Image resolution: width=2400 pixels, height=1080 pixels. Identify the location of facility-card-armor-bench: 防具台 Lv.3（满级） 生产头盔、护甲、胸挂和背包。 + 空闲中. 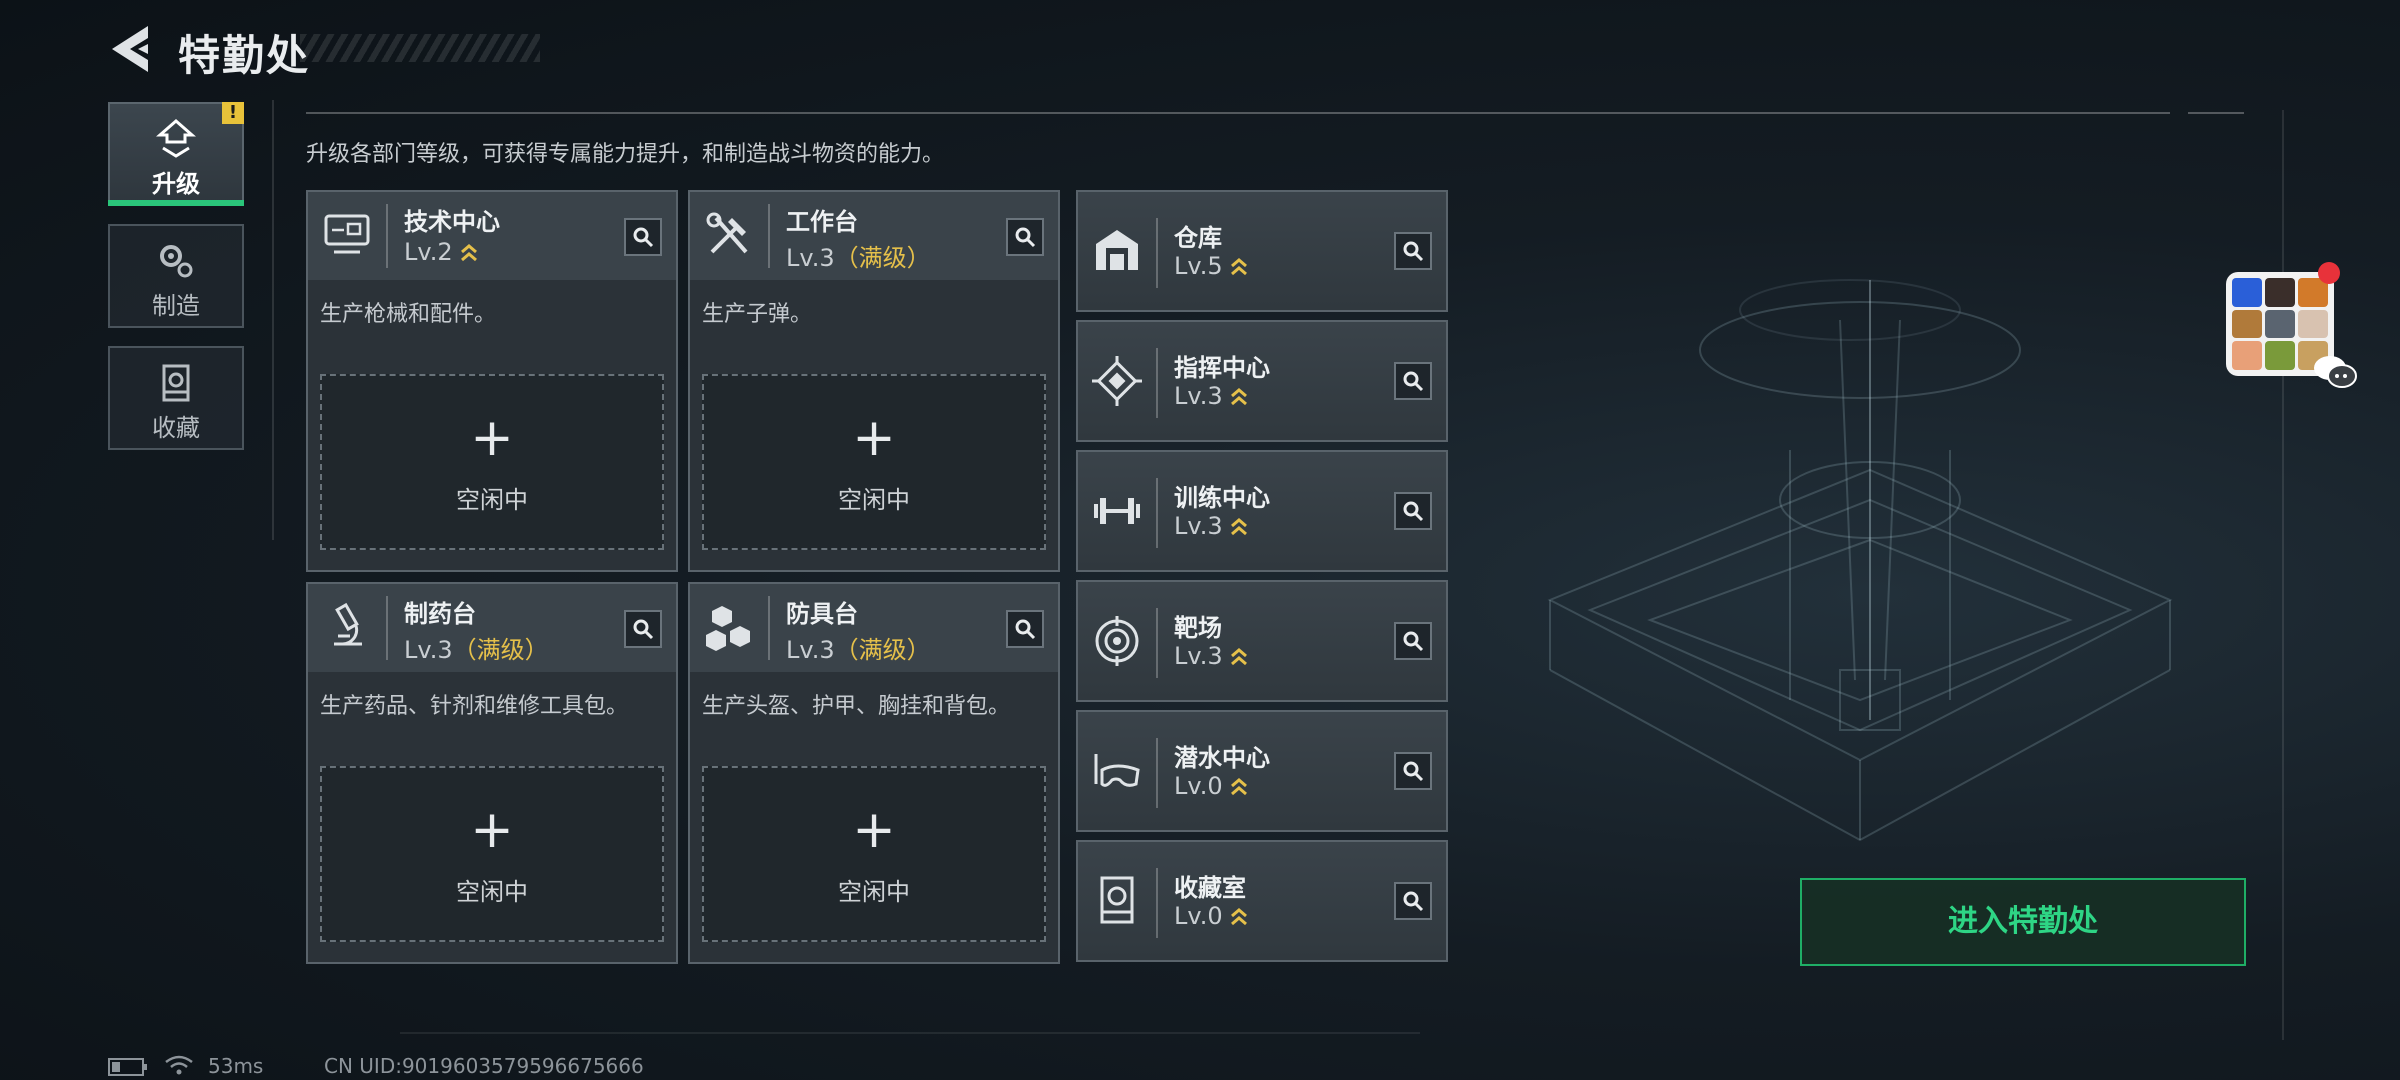
(874, 773).